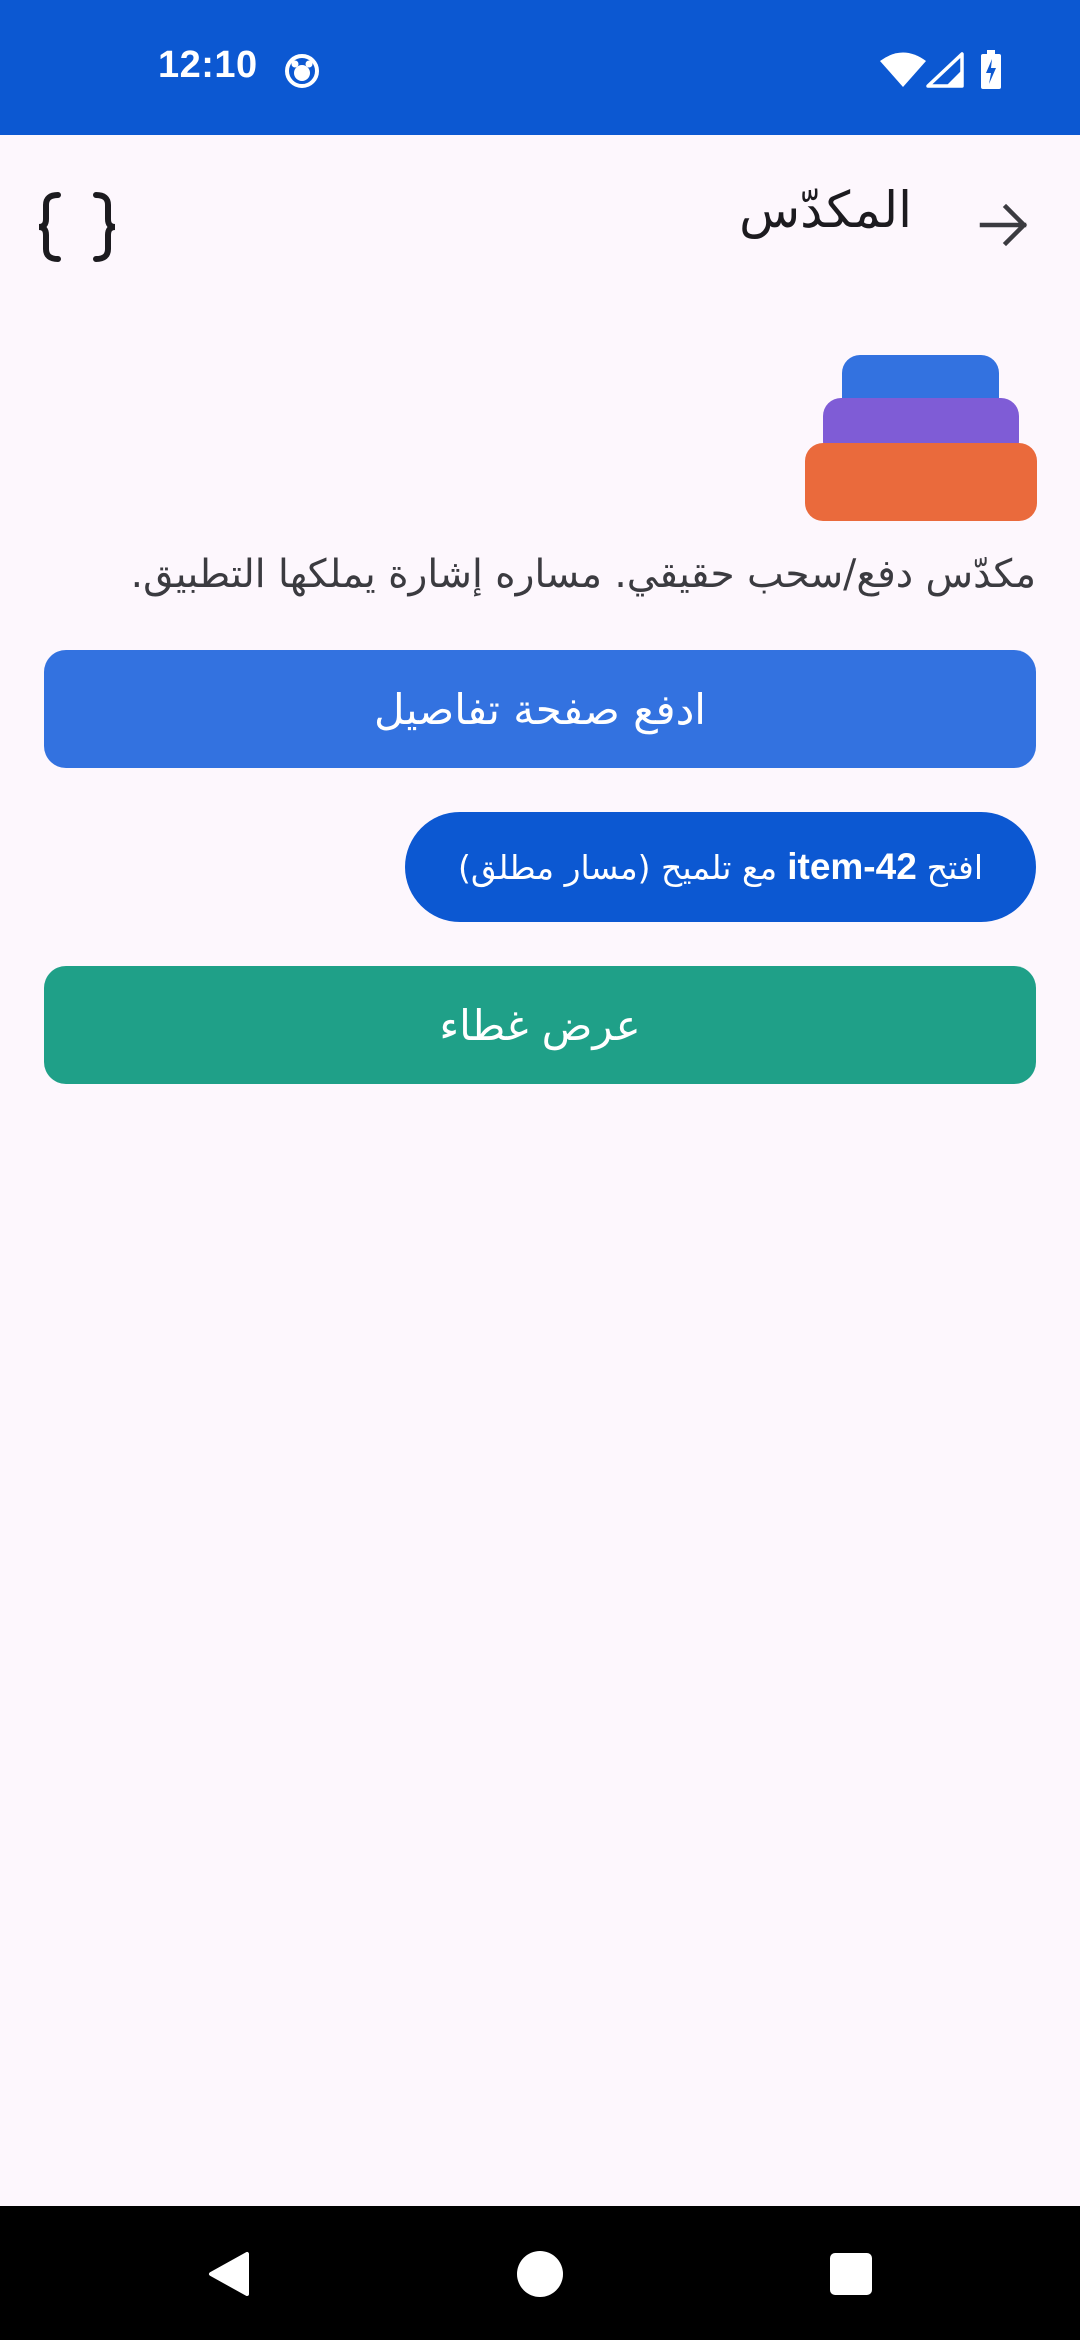 This screenshot has height=2340, width=1080. What do you see at coordinates (954, 867) in the screenshot?
I see `open-item-prefix: افتح` at bounding box center [954, 867].